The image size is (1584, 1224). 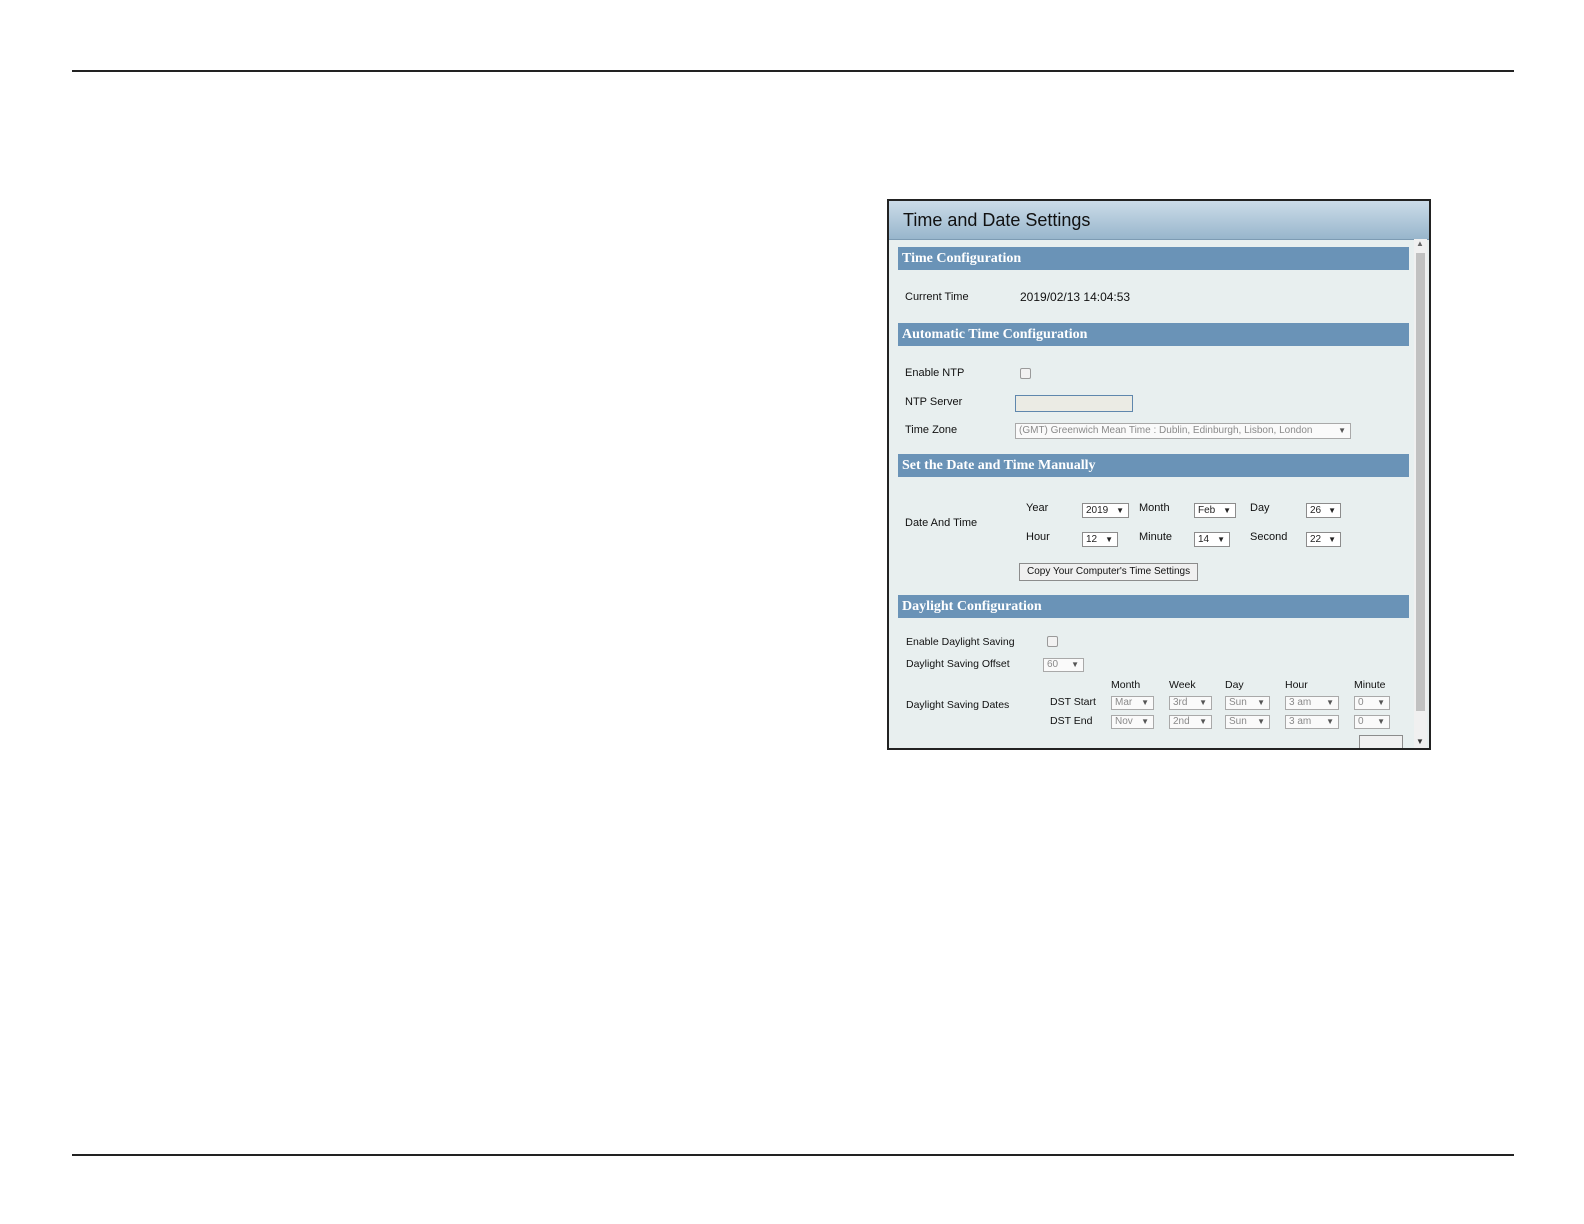 I want to click on dst-end-hour-value: 3 am, so click(x=1300, y=721).